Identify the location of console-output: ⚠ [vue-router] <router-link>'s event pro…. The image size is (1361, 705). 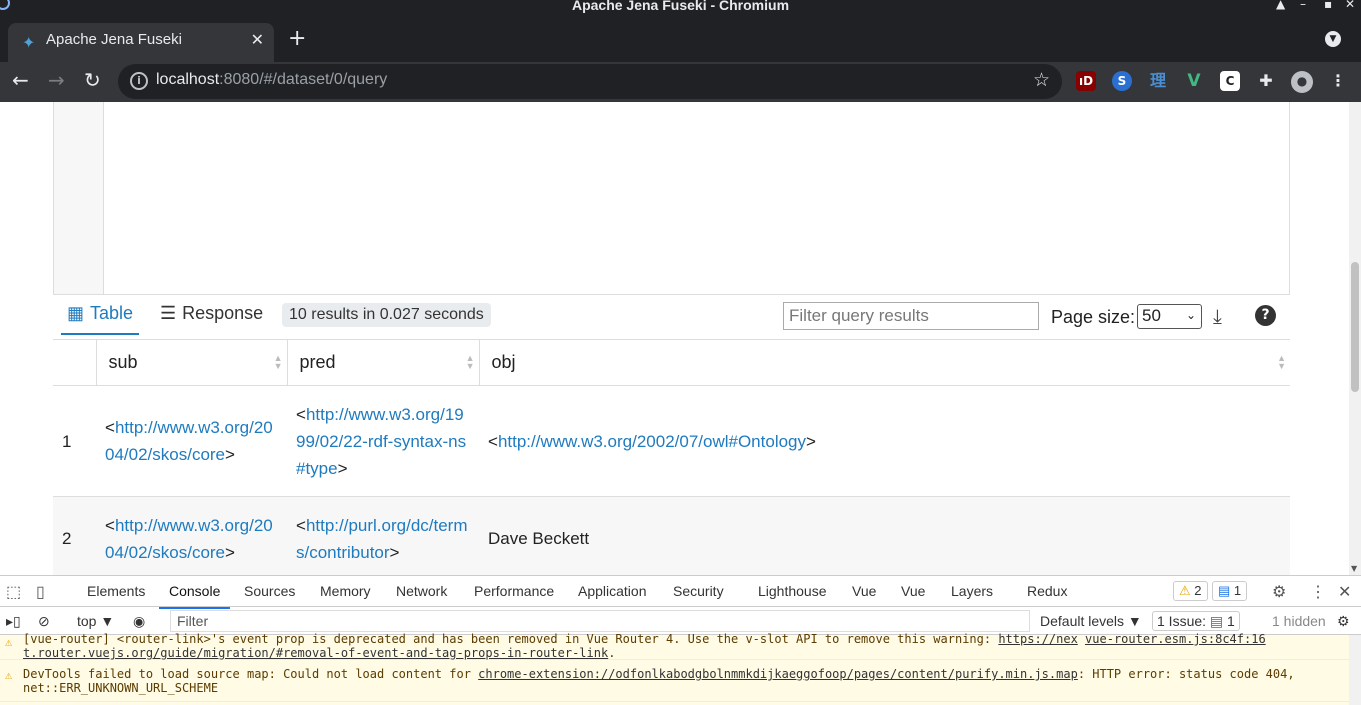
(680, 668).